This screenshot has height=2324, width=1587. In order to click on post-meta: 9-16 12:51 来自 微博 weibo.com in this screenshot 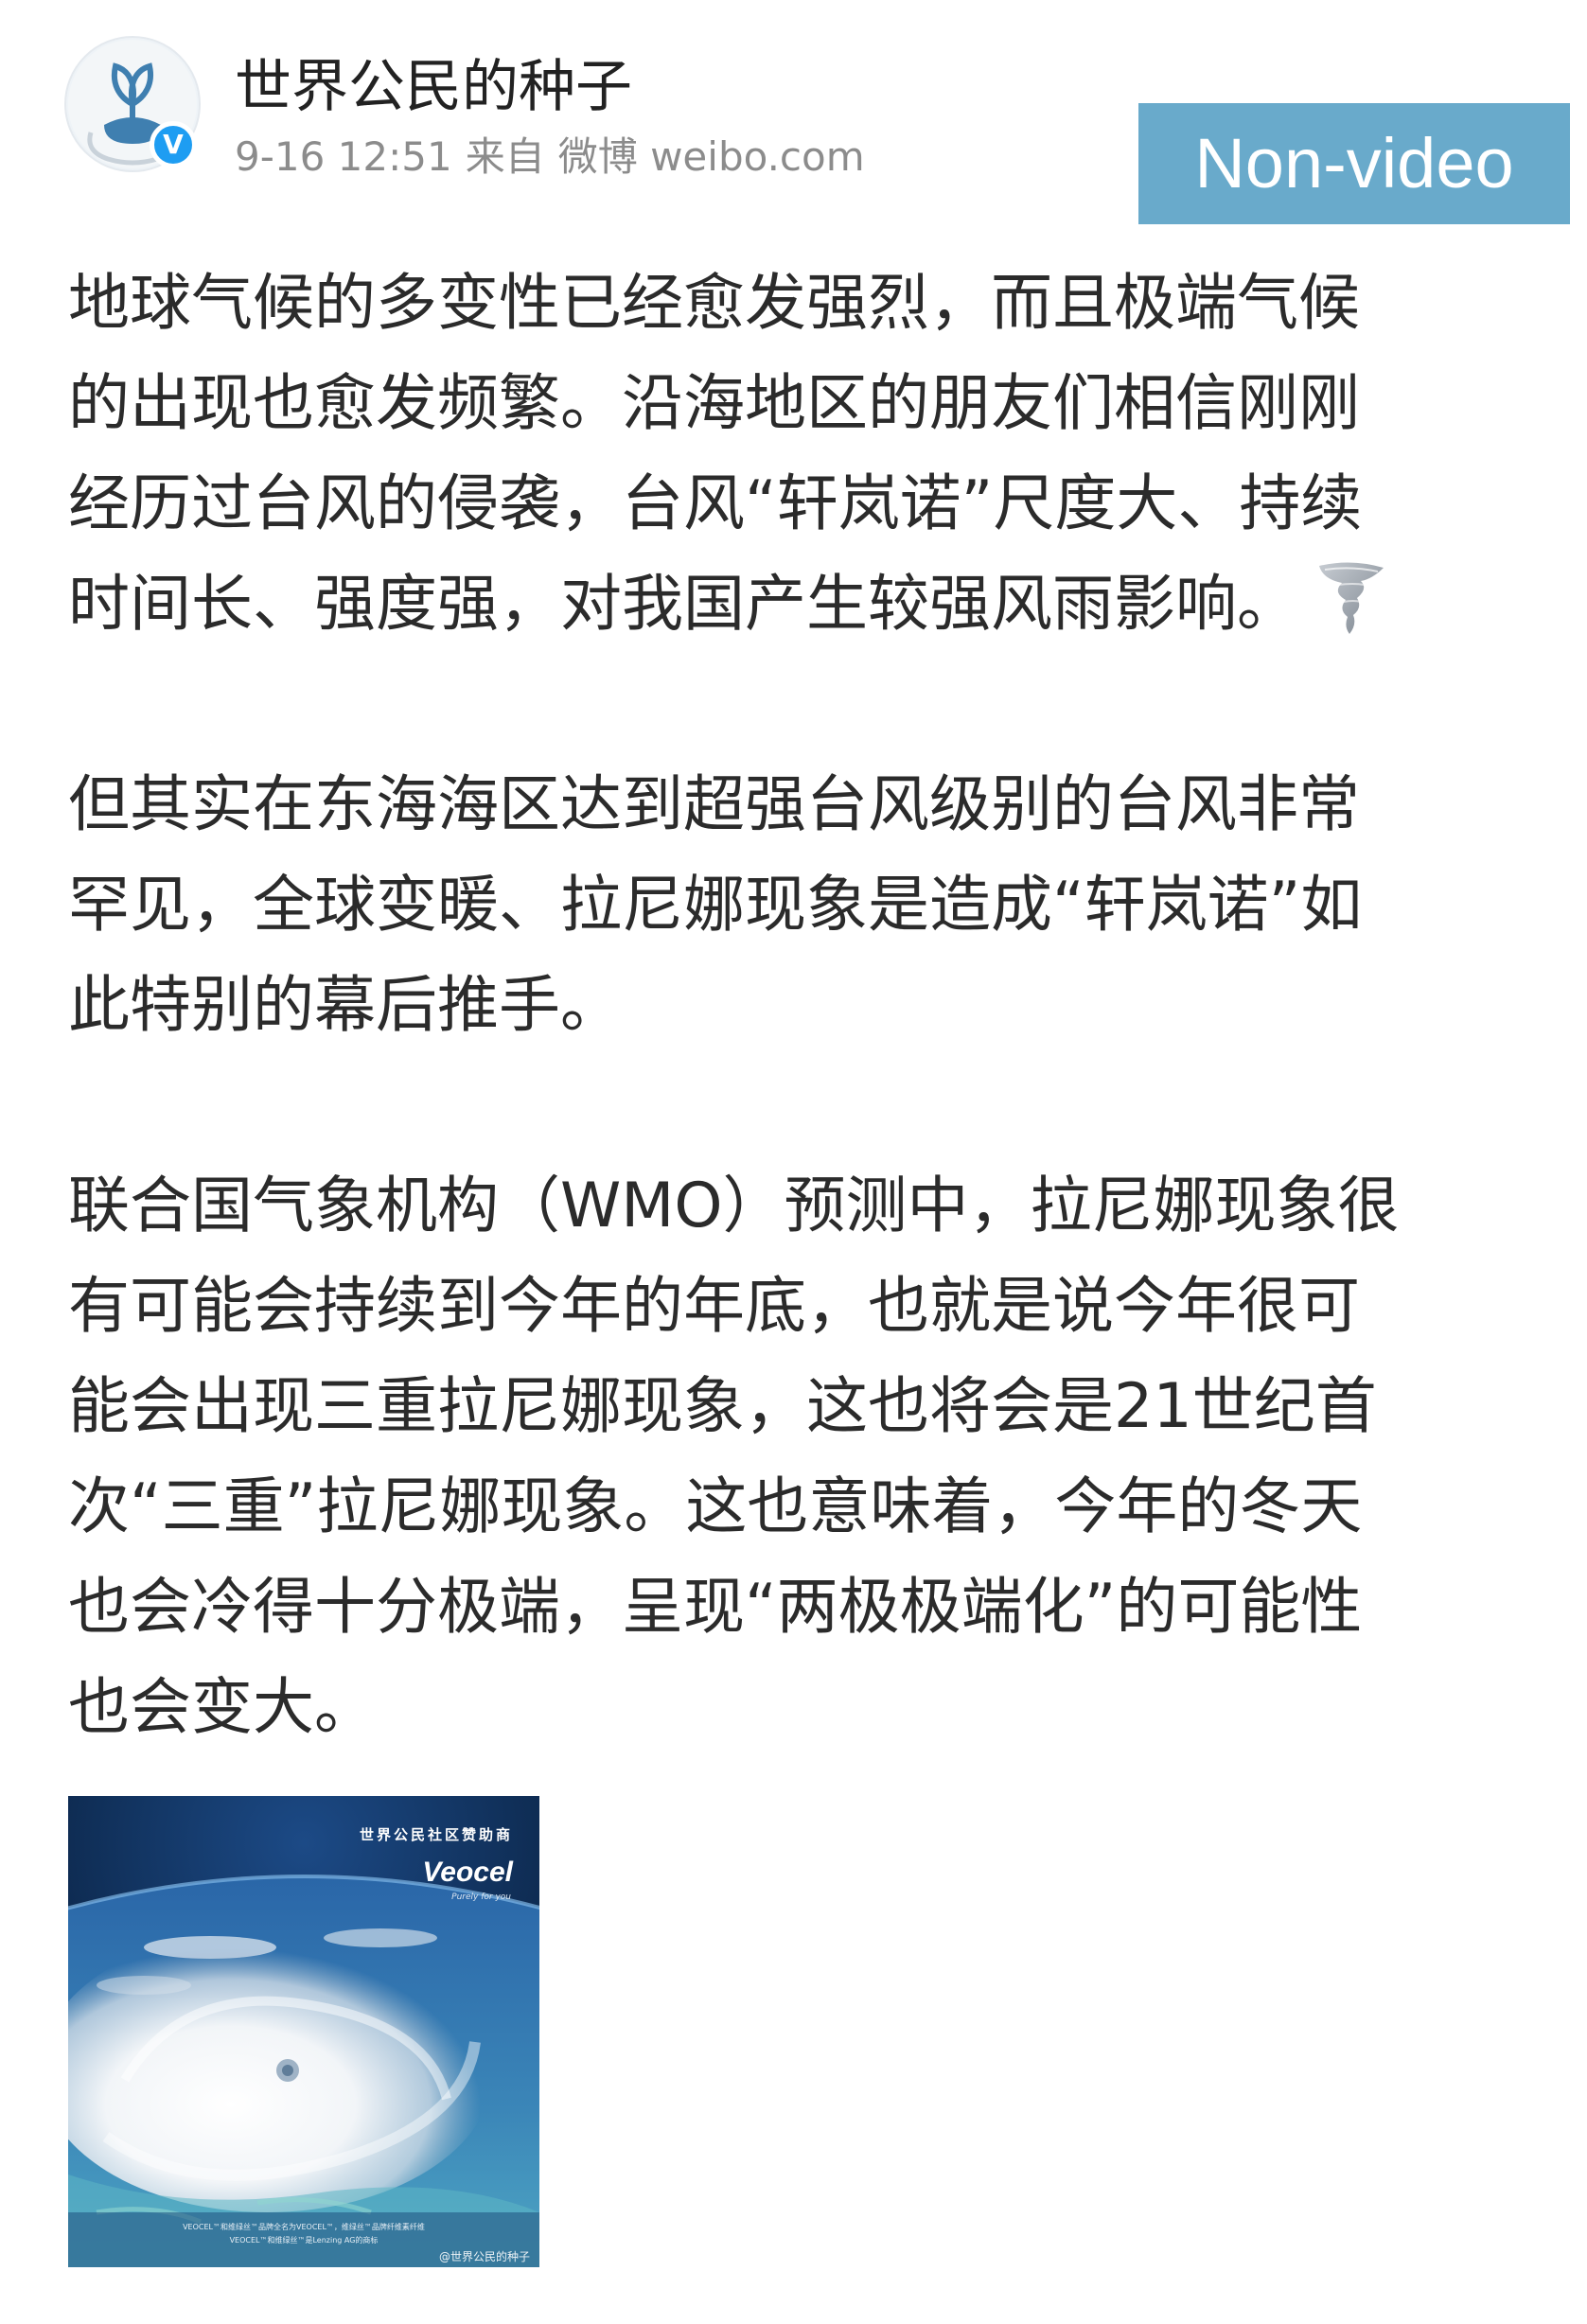, I will do `click(557, 157)`.